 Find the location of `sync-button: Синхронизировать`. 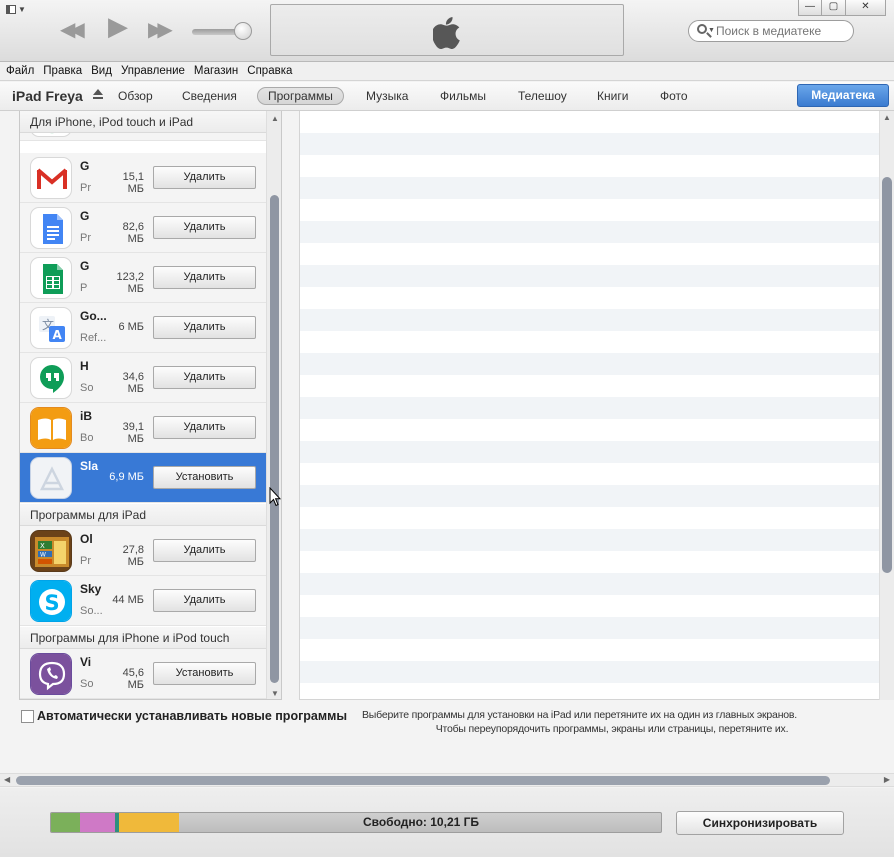

sync-button: Синхронизировать is located at coordinates (760, 823).